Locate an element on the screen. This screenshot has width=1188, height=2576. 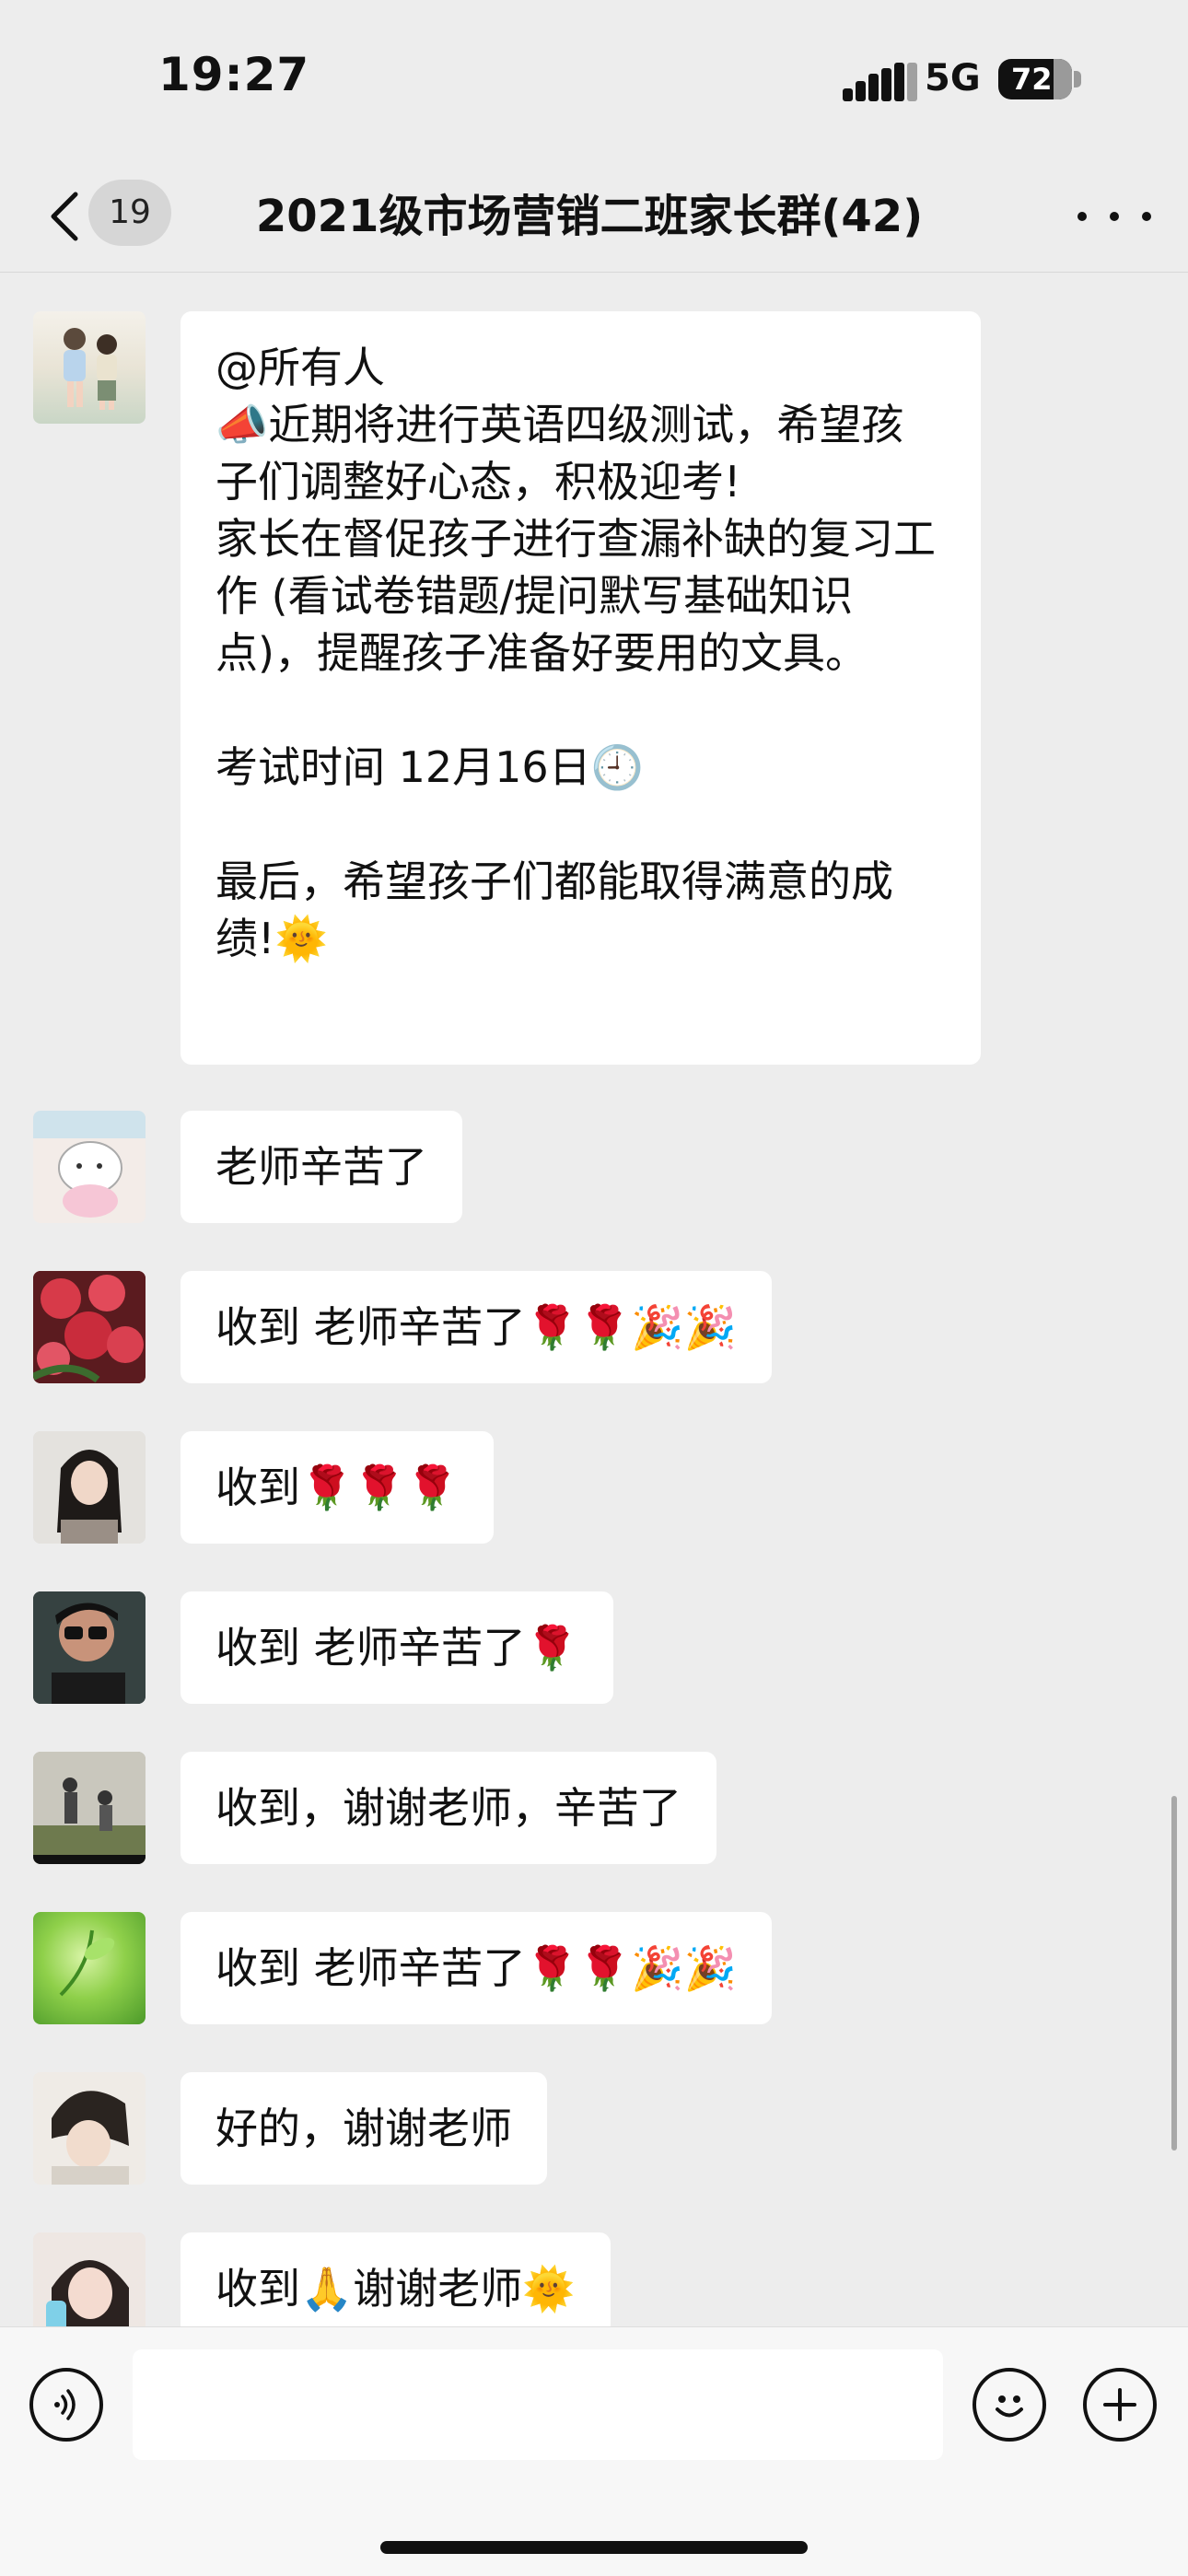
network-type: 5G is located at coordinates (953, 78).